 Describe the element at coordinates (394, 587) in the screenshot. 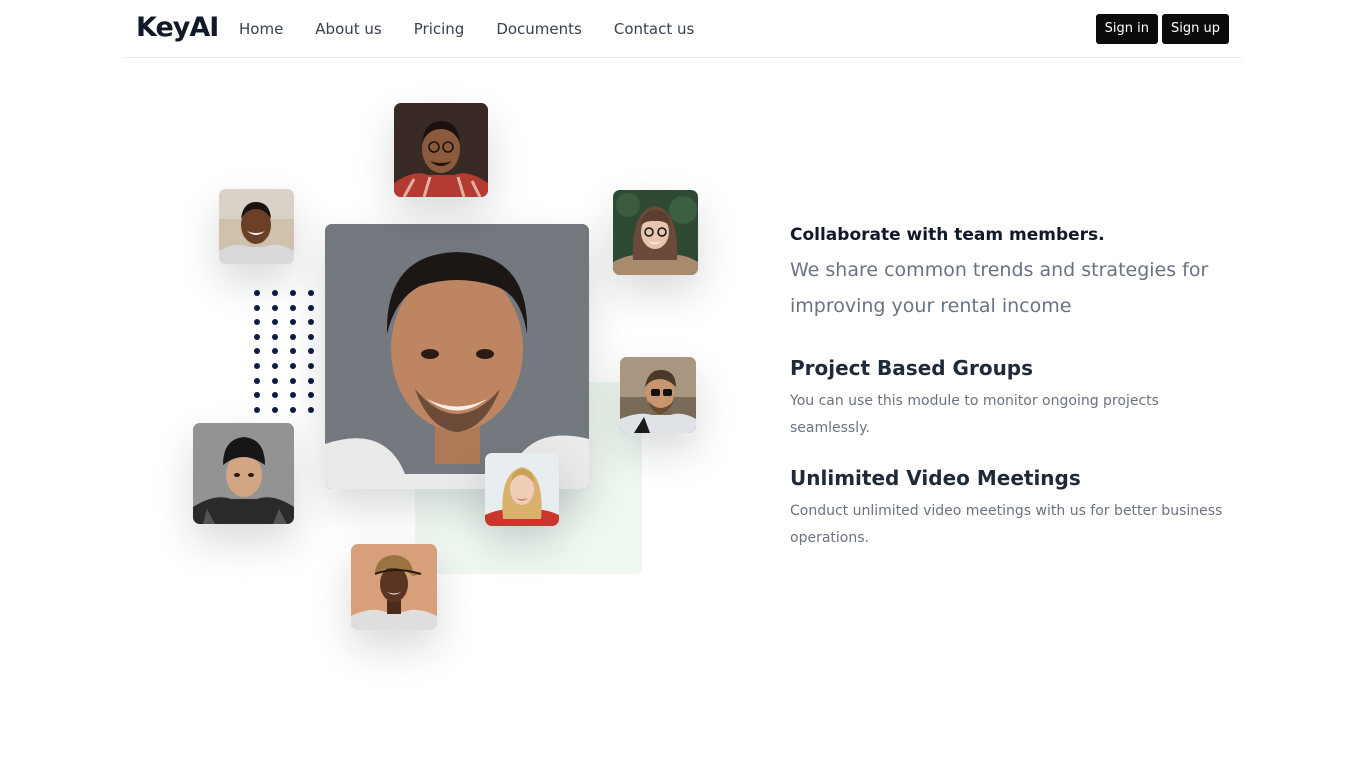

I see `team-member-photo-cap` at that location.